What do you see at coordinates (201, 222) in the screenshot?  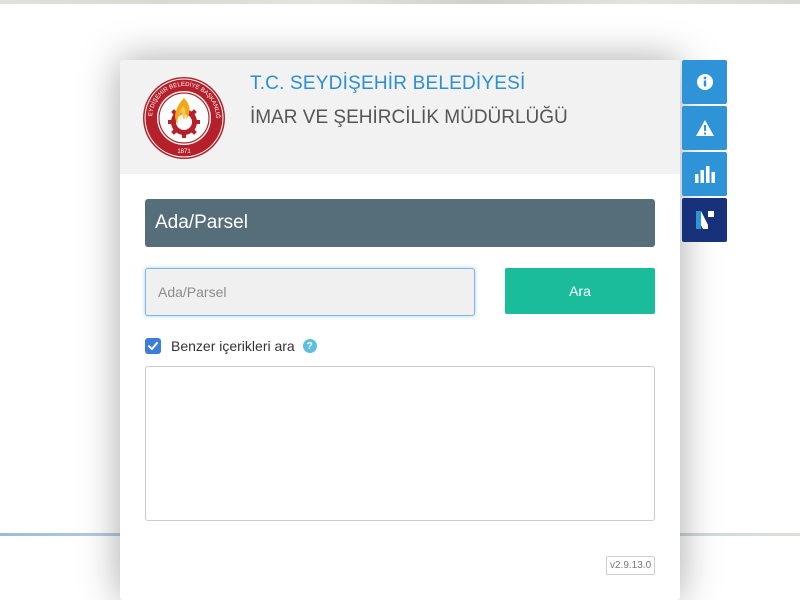 I see `section-title: Ada/Parsel` at bounding box center [201, 222].